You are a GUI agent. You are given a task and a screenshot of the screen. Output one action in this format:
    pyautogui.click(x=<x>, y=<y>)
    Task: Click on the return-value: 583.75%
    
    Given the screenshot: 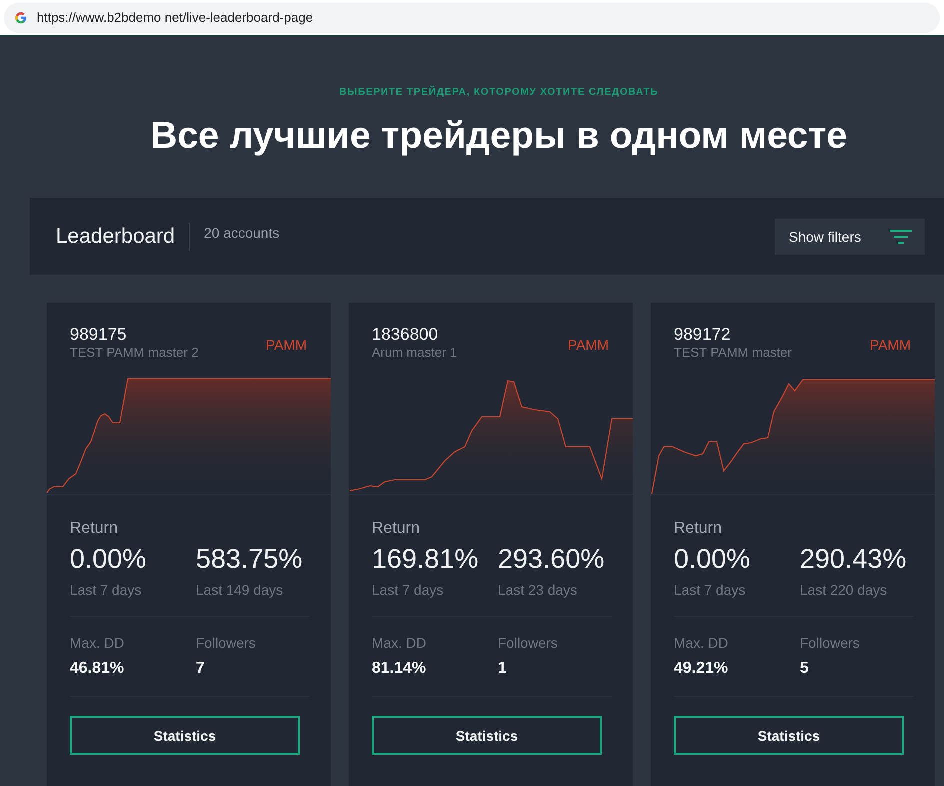 What is the action you would take?
    pyautogui.click(x=250, y=559)
    